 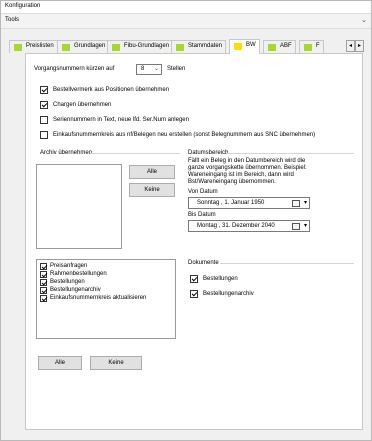 What do you see at coordinates (116, 363) in the screenshot?
I see `keine-button: Keine` at bounding box center [116, 363].